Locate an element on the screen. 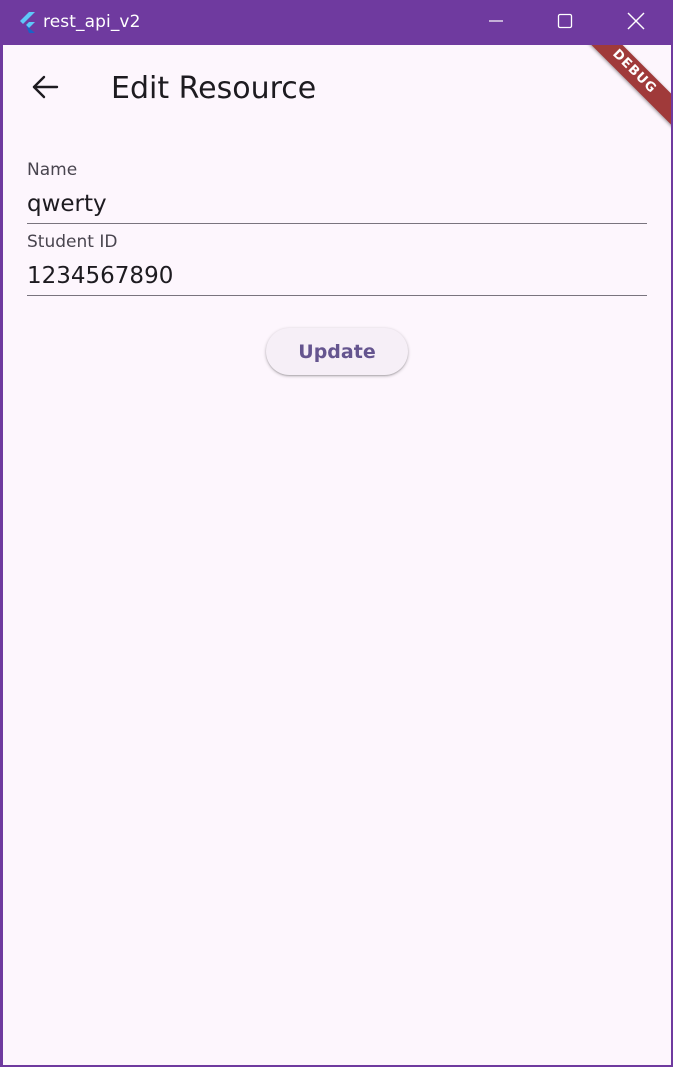 This screenshot has width=673, height=1067. flutter-logo-icon is located at coordinates (27, 22).